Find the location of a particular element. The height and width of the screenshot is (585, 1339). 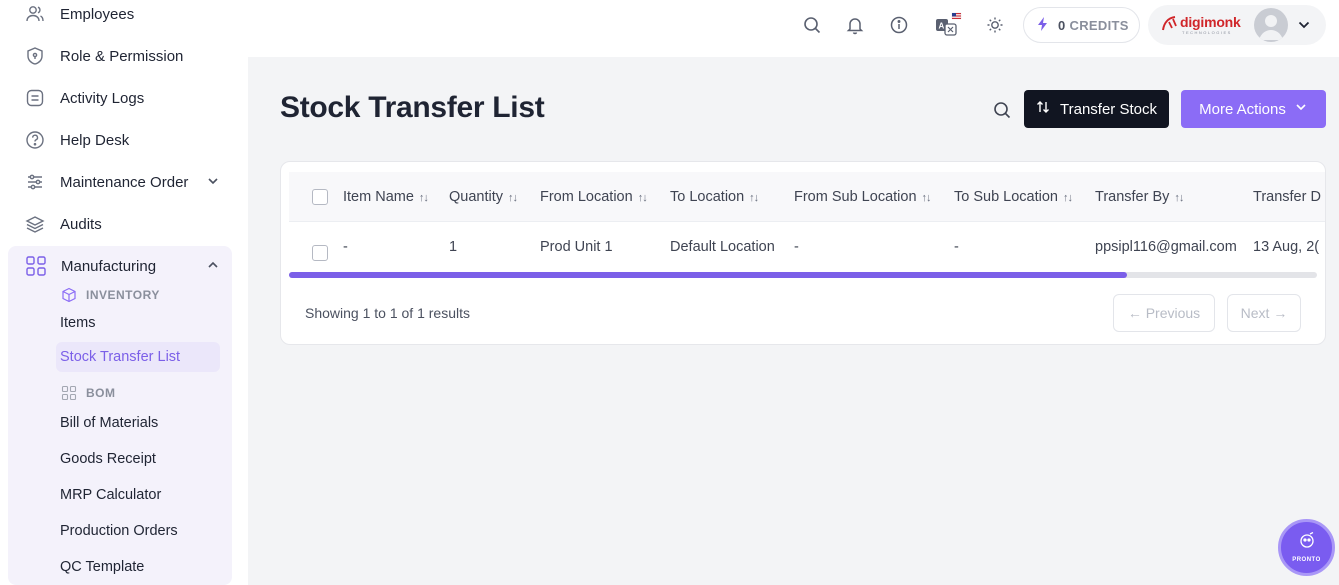

cell-quantity: 1 is located at coordinates (453, 247).